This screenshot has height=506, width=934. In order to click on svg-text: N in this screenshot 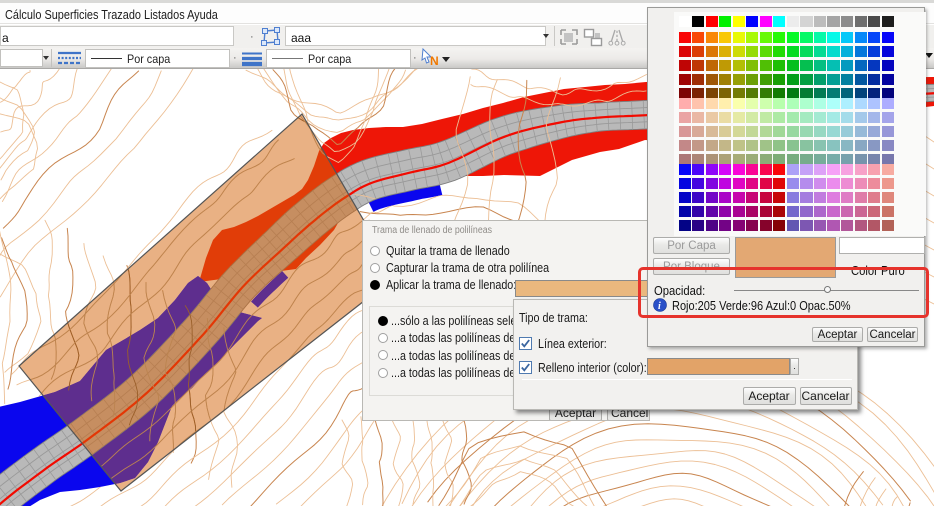, I will do `click(434, 61)`.